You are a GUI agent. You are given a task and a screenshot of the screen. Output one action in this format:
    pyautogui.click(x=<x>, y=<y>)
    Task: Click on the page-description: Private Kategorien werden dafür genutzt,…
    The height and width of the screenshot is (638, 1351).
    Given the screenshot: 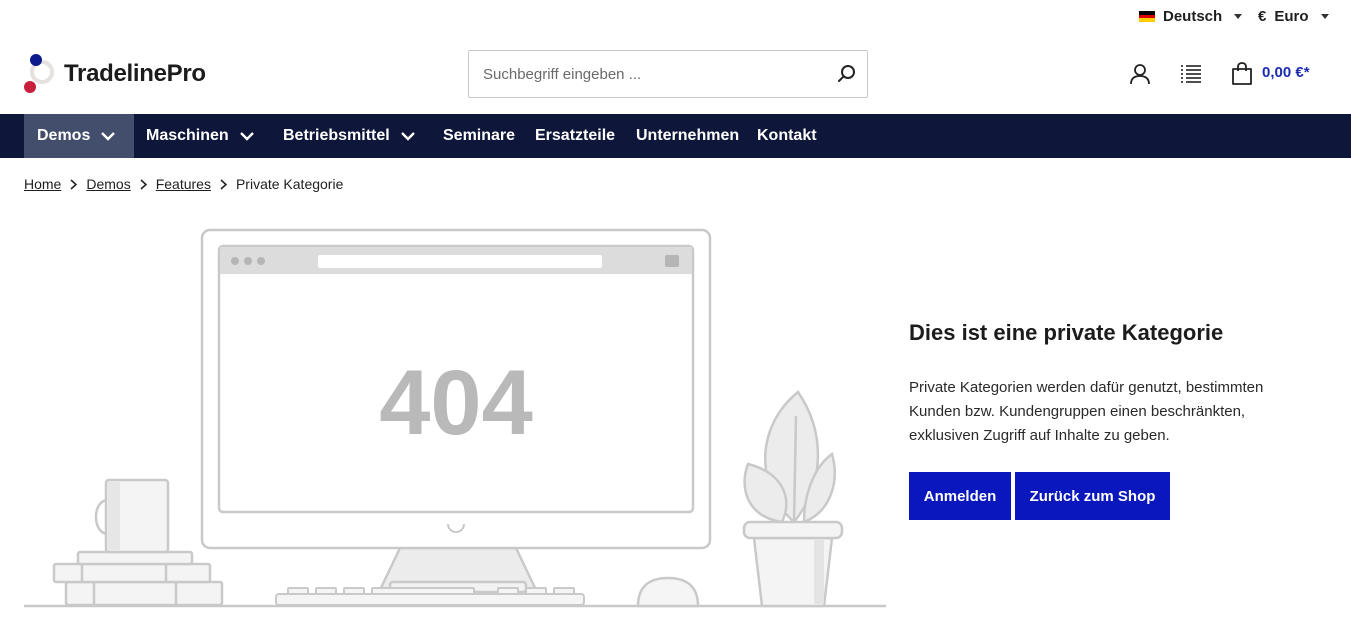 What is the action you would take?
    pyautogui.click(x=1086, y=411)
    